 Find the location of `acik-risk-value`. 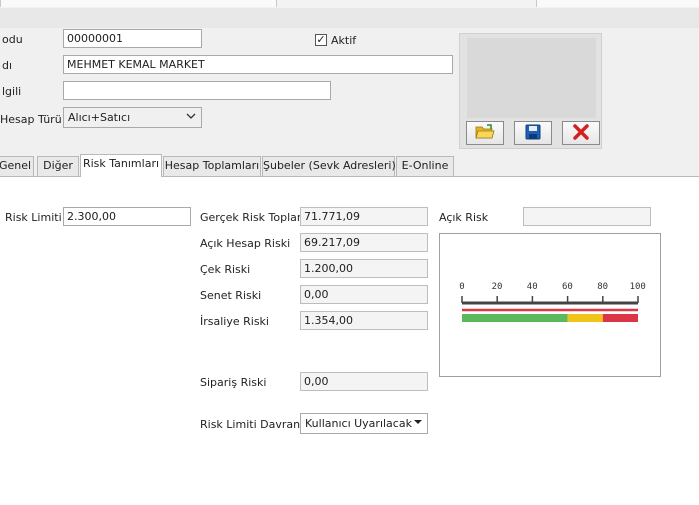

acik-risk-value is located at coordinates (587, 216).